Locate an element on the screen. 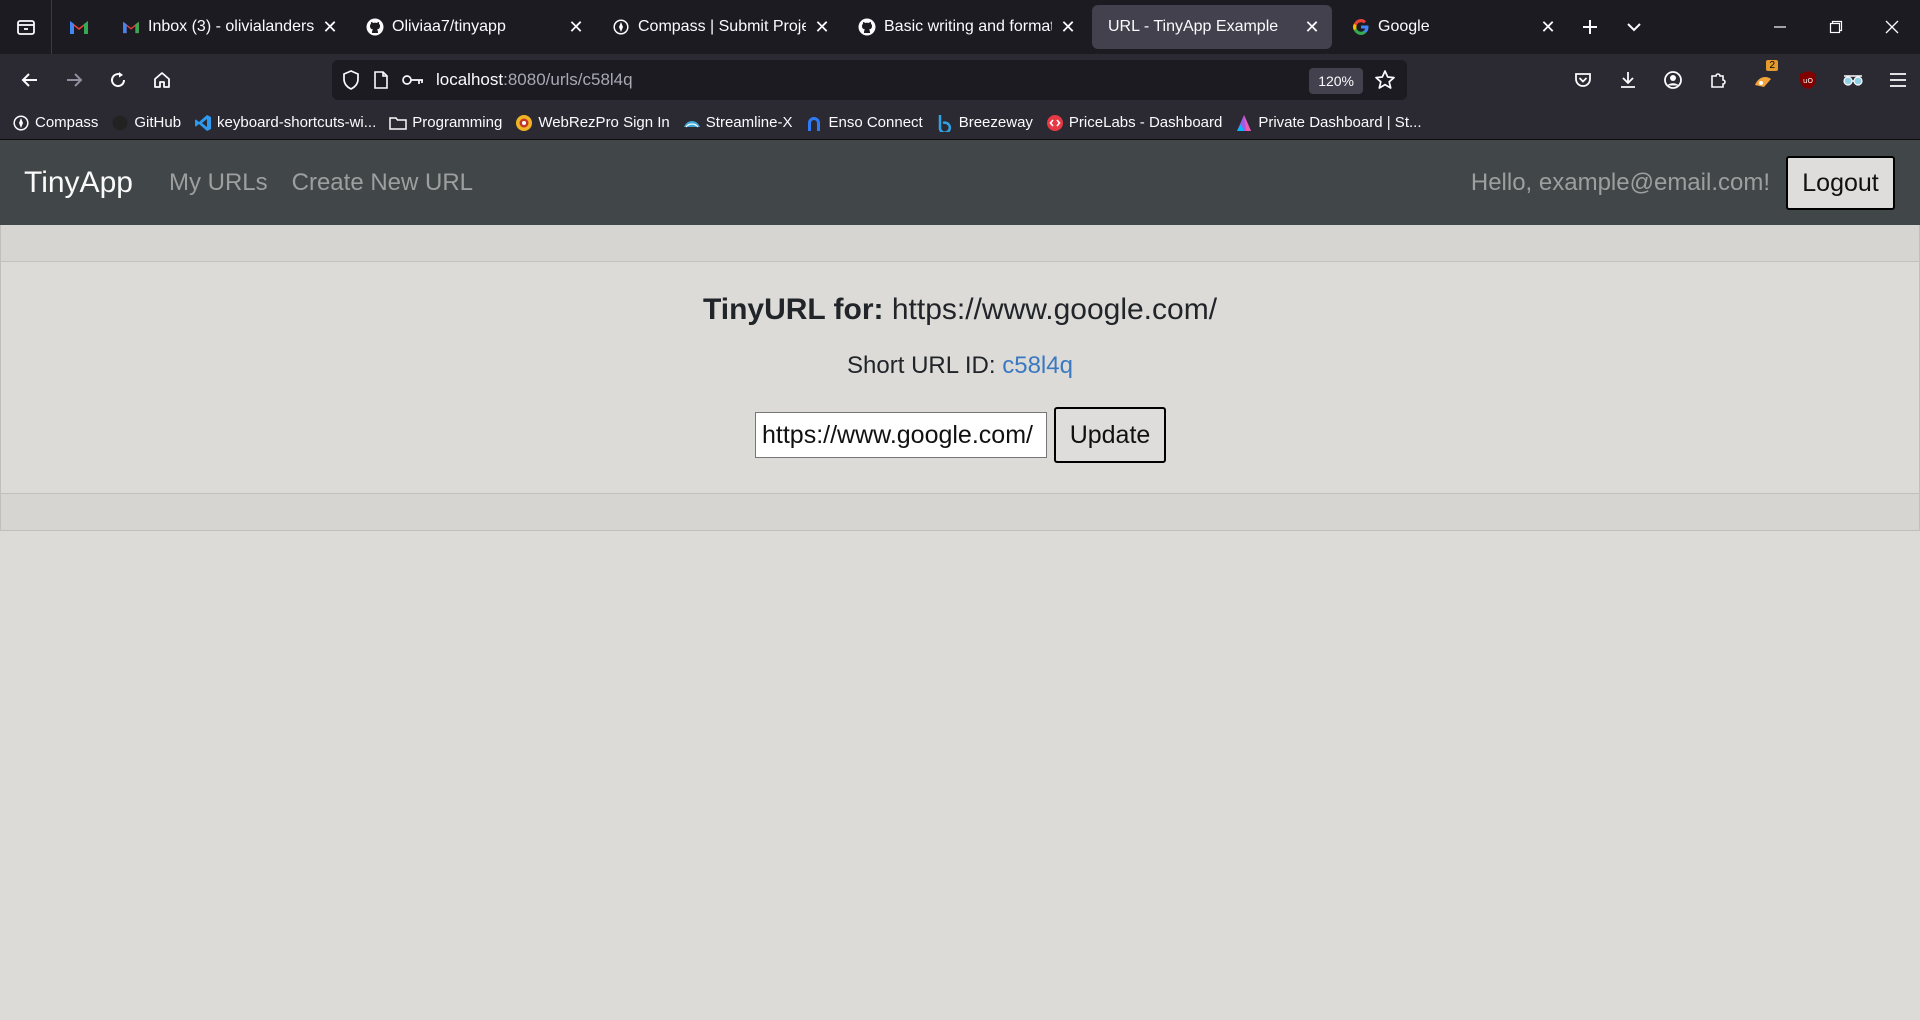  new-tab-button is located at coordinates (1590, 27).